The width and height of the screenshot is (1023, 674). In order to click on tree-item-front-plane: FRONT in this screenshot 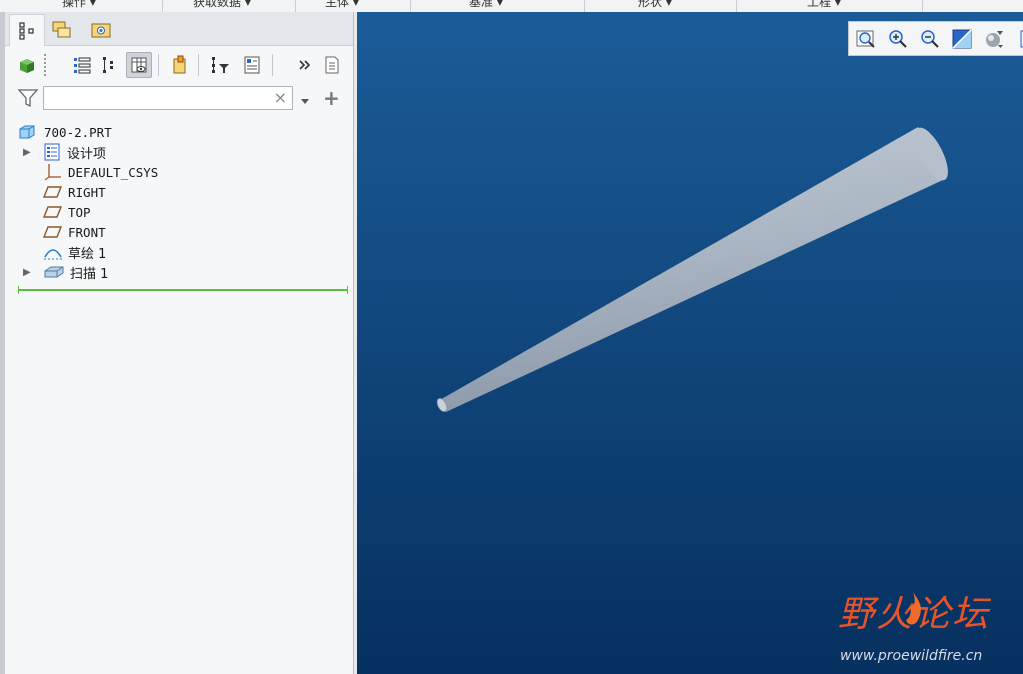, I will do `click(213, 232)`.